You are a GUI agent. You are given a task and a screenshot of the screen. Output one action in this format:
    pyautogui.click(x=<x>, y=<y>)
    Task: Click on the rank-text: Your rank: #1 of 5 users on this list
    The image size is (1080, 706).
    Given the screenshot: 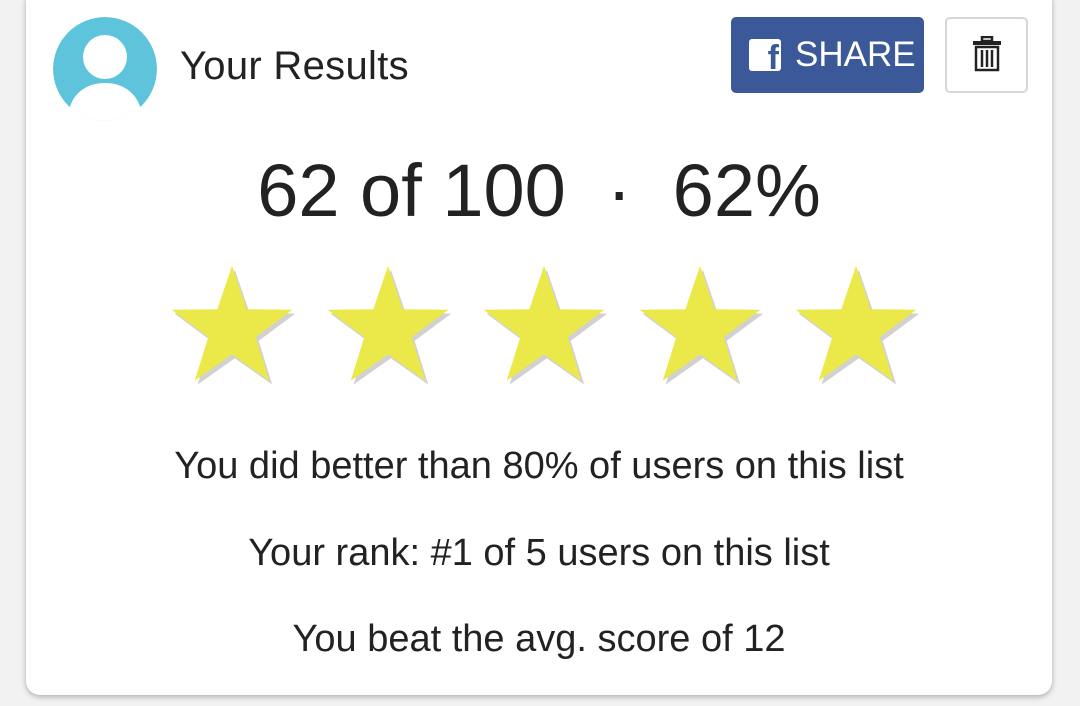 What is the action you would take?
    pyautogui.click(x=539, y=553)
    